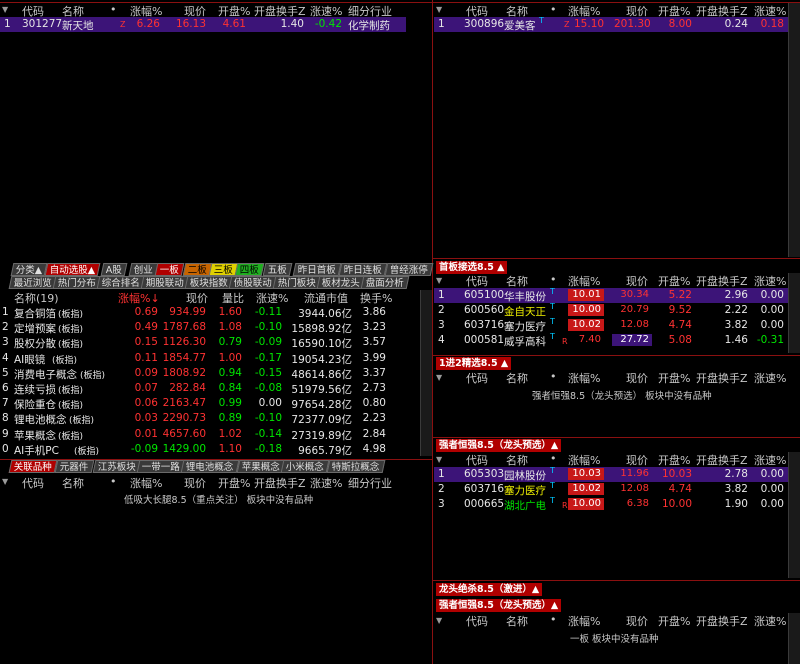 The width and height of the screenshot is (800, 664). What do you see at coordinates (341, 282) in the screenshot?
I see `tab-sector-leader: 板材龙头` at bounding box center [341, 282].